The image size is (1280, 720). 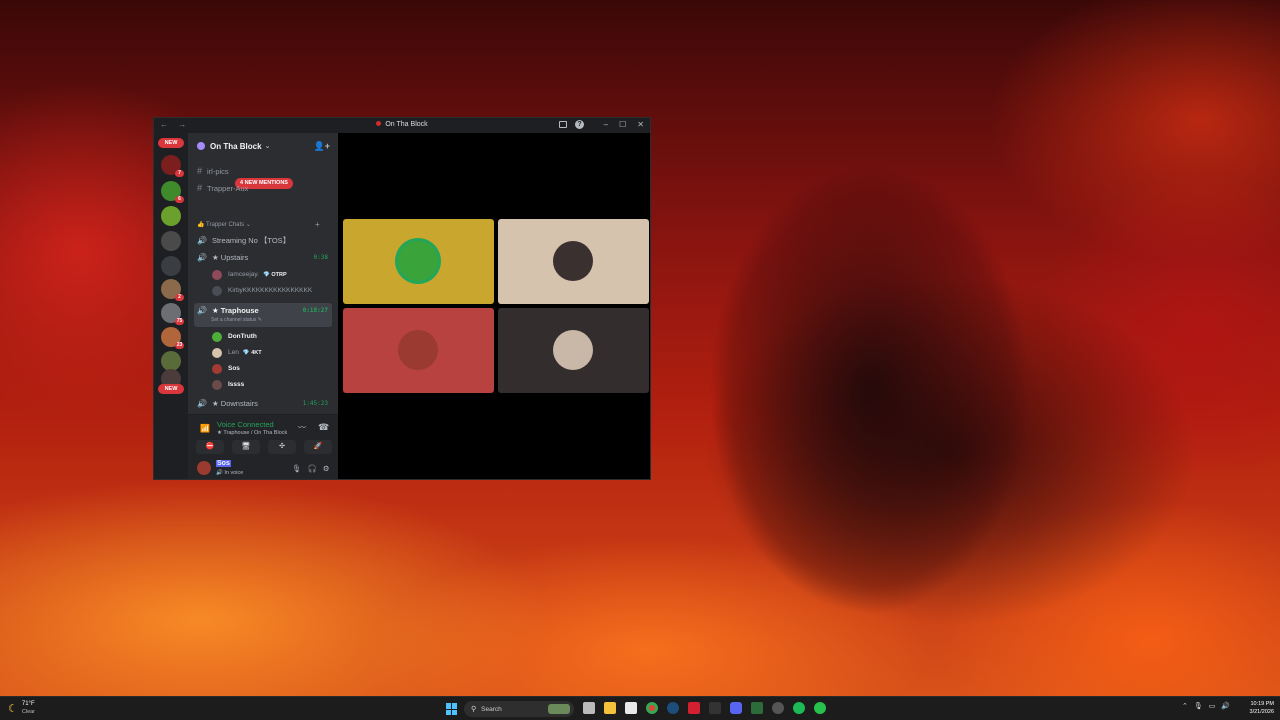 I want to click on file-explorer-icon, so click(x=610, y=708).